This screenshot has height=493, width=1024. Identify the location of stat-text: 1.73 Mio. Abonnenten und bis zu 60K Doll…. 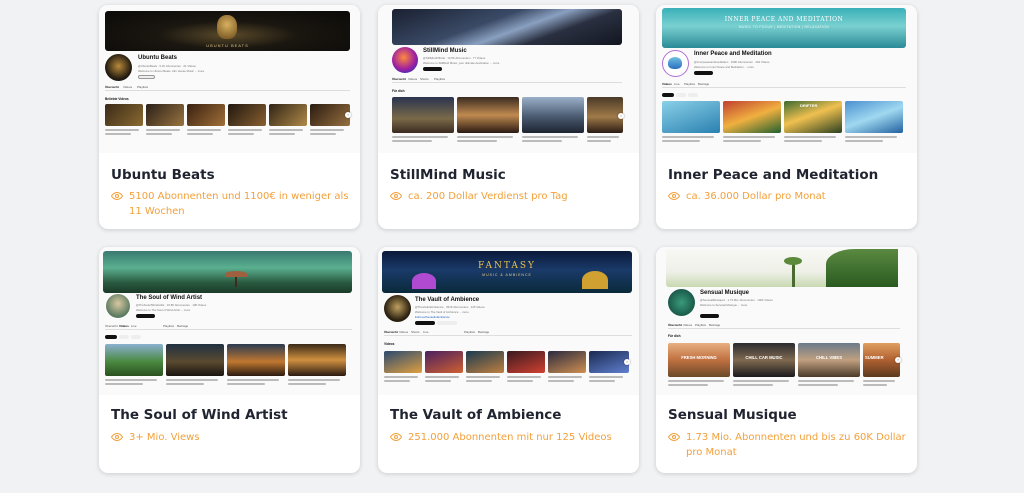
(796, 445).